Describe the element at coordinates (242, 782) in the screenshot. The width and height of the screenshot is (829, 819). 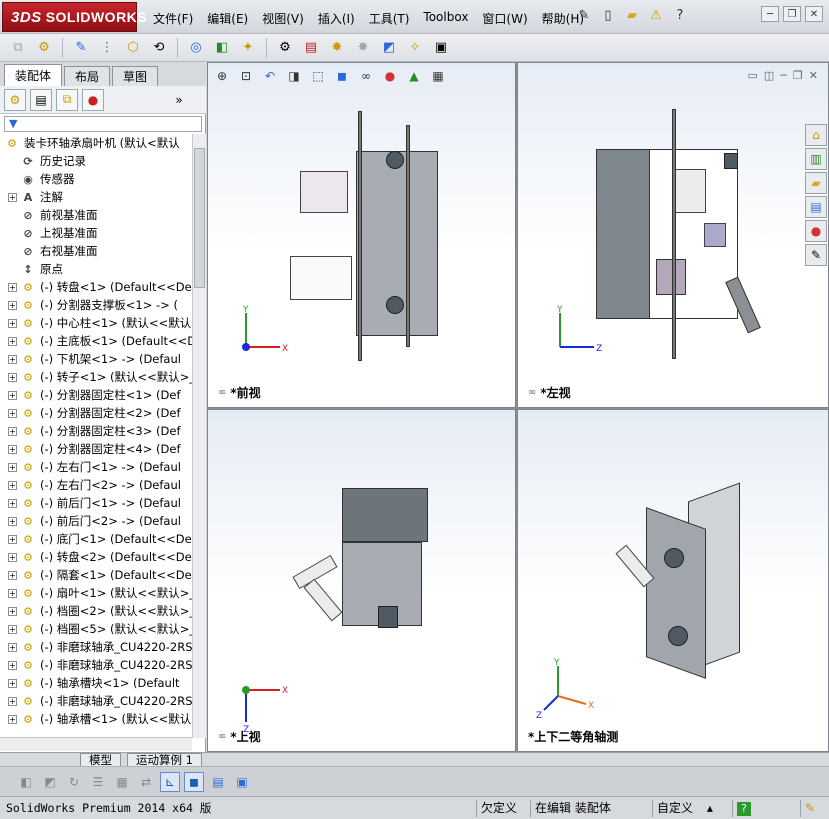
I see `save-icon: ▣` at that location.